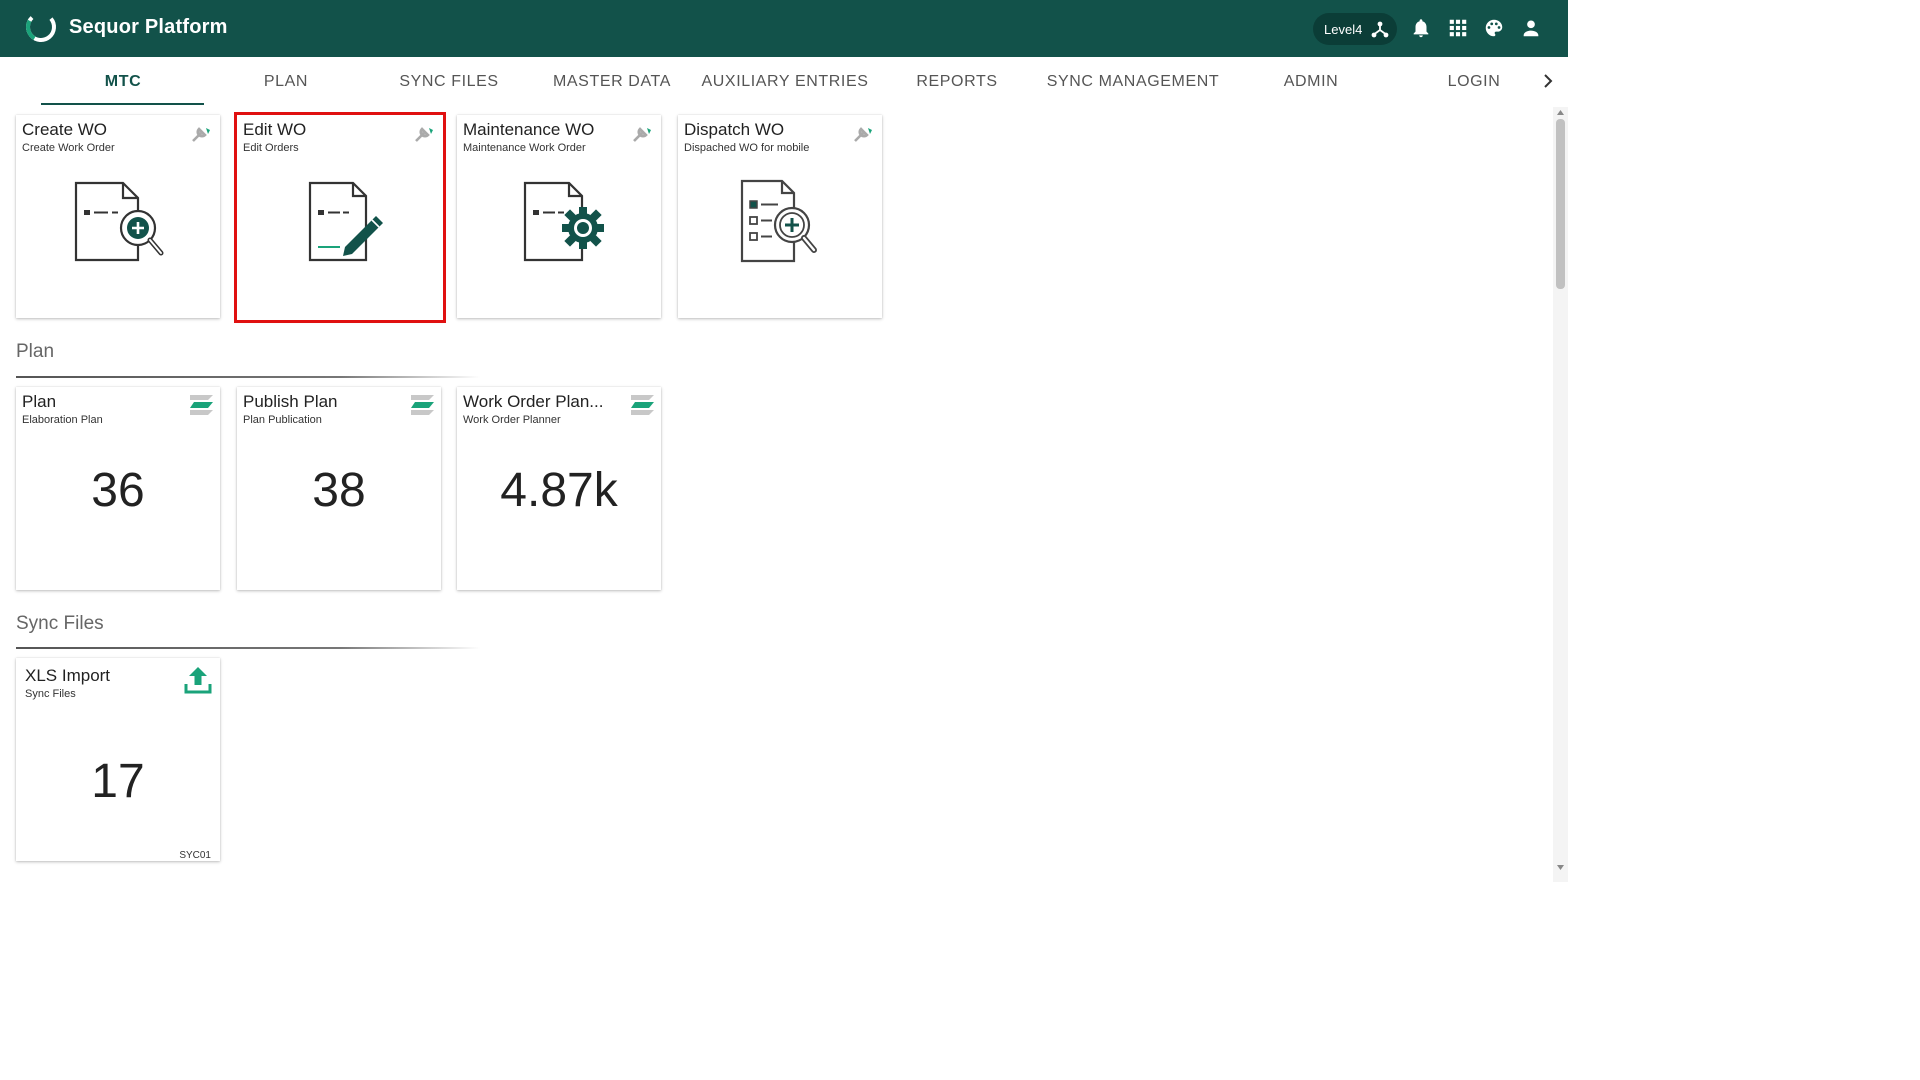  I want to click on tab-admin: ADMIN, so click(1311, 82).